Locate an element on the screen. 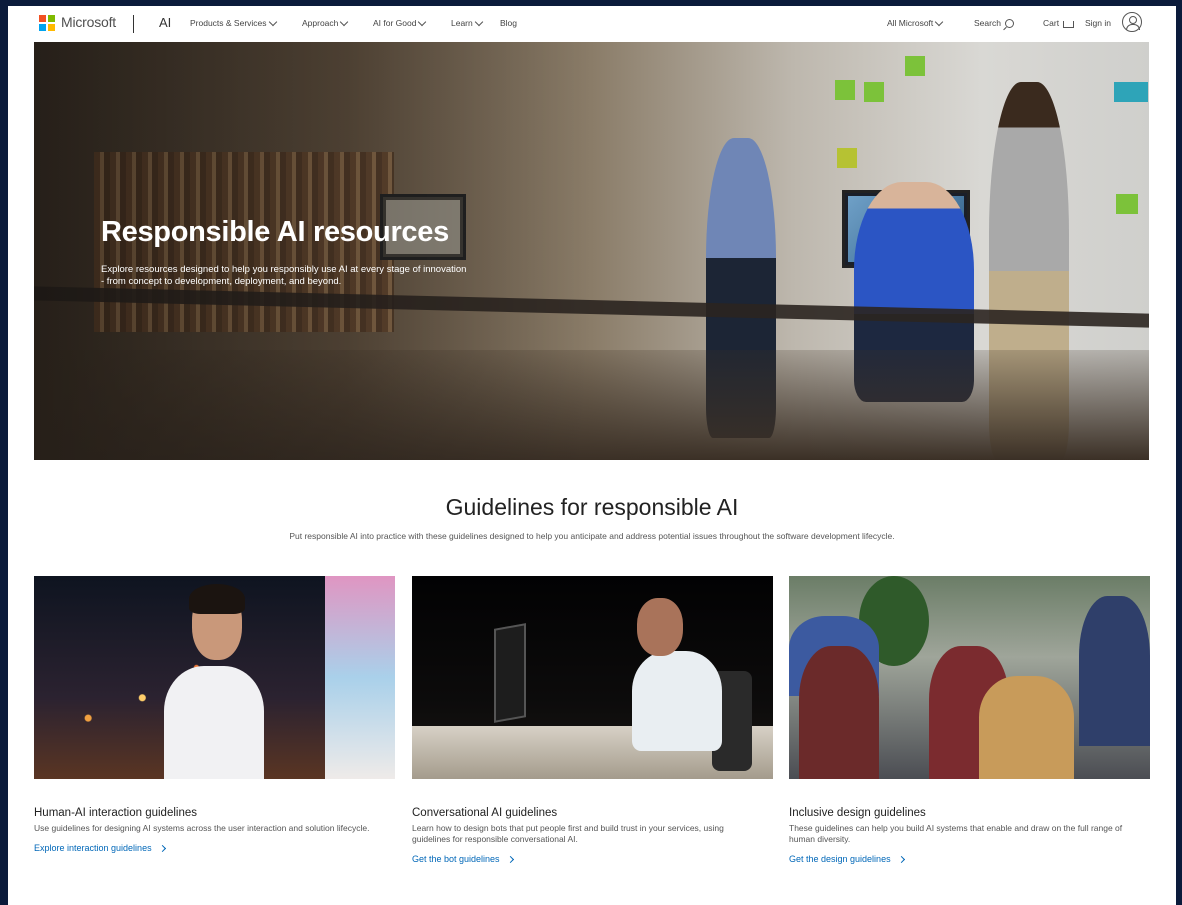 The height and width of the screenshot is (905, 1182). image-monitor is located at coordinates (510, 673).